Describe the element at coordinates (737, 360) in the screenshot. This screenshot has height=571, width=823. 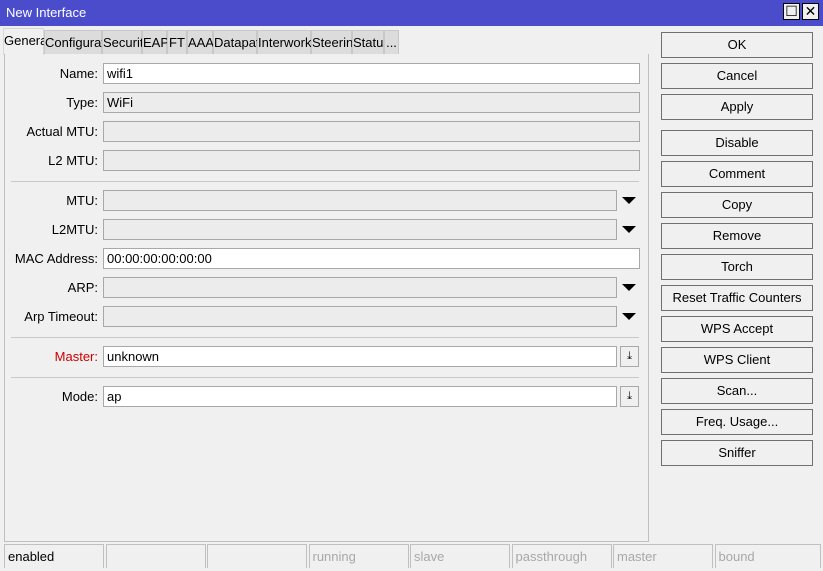
I see `wps-client-button: WPS Client` at that location.